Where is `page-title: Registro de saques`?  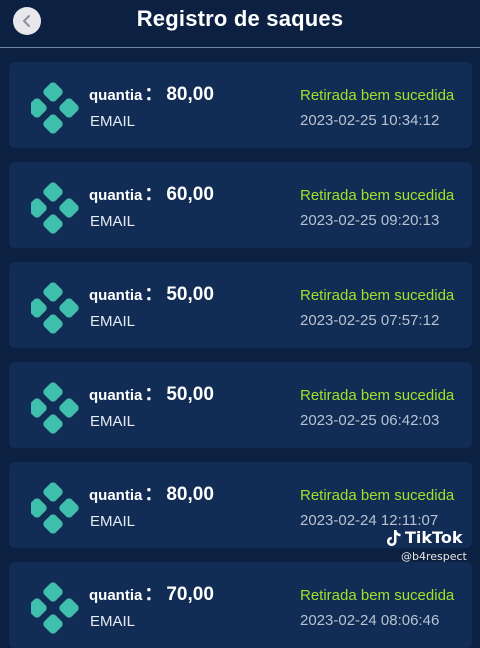 page-title: Registro de saques is located at coordinates (240, 18).